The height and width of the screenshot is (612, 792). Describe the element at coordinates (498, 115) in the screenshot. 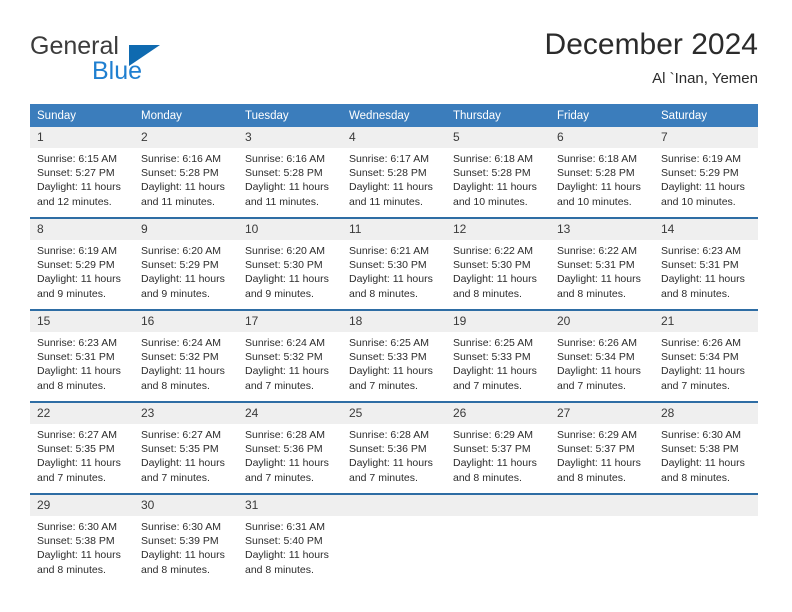

I see `weekday-header-thursday: Thursday` at that location.